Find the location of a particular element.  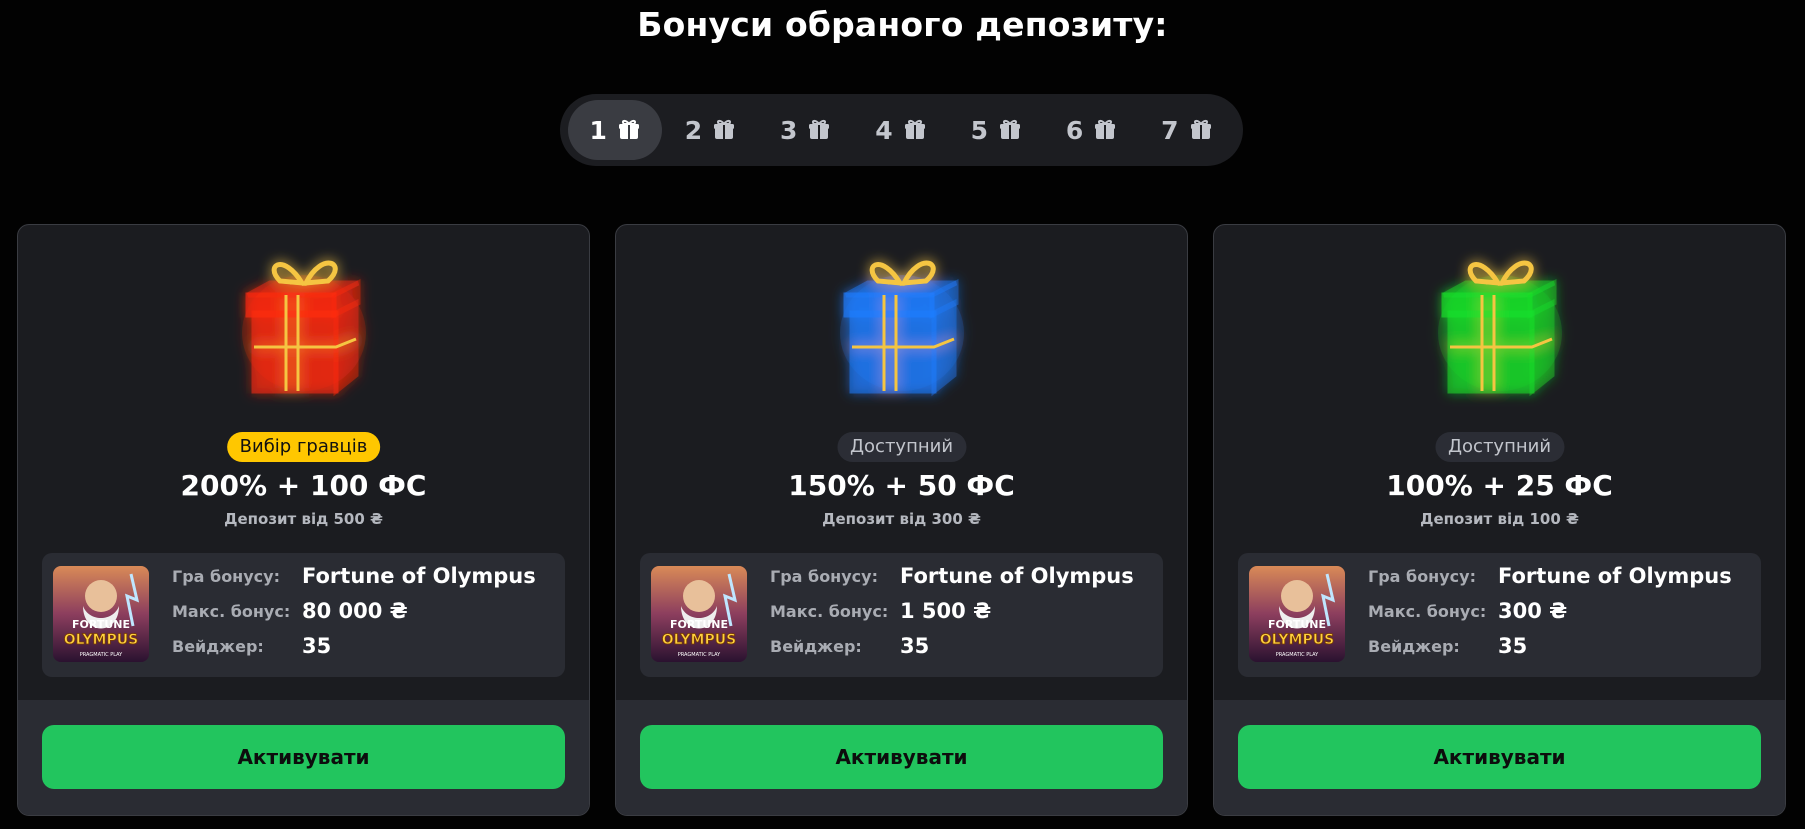

deposit-tabs: 1 2 3 4 5 6 7 is located at coordinates (901, 130).